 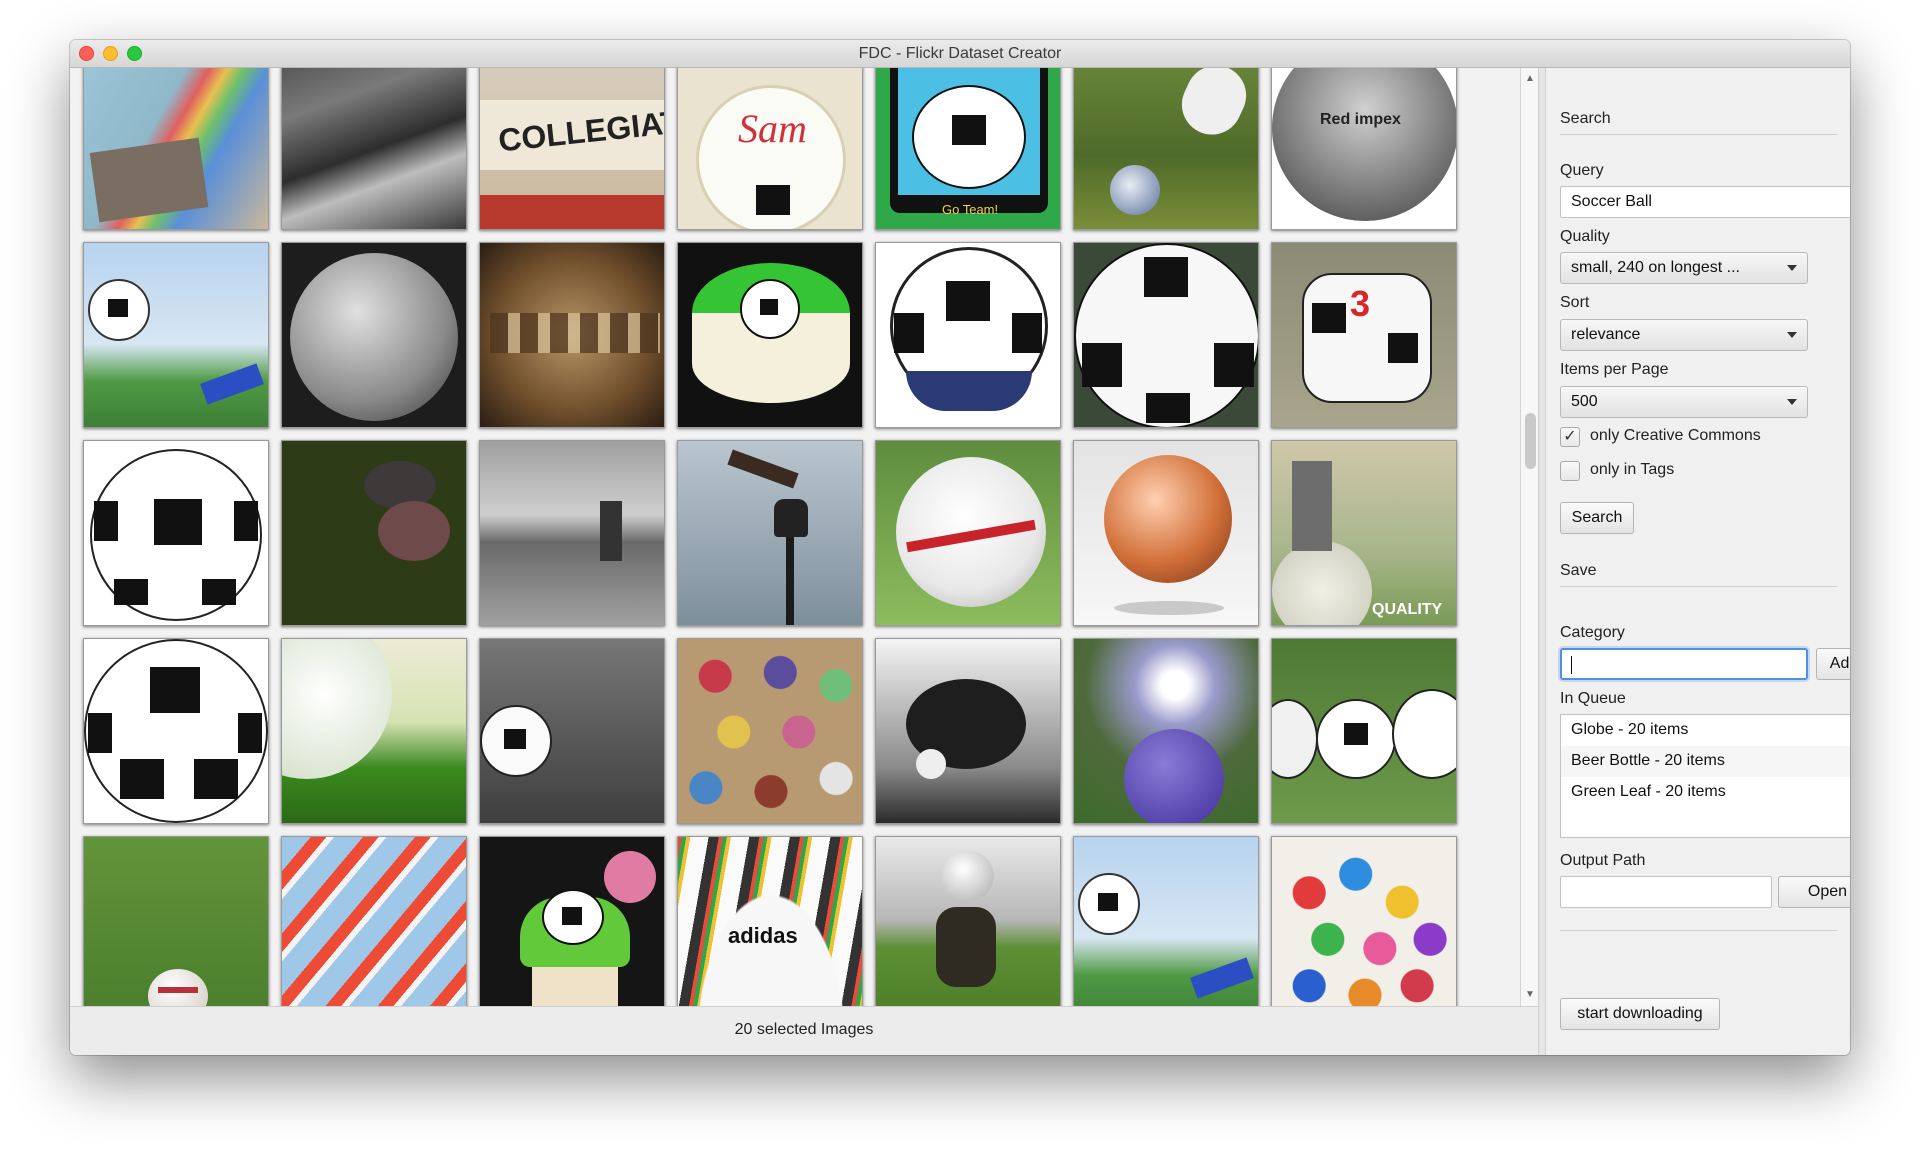 I want to click on category-label: Category, so click(x=1592, y=632).